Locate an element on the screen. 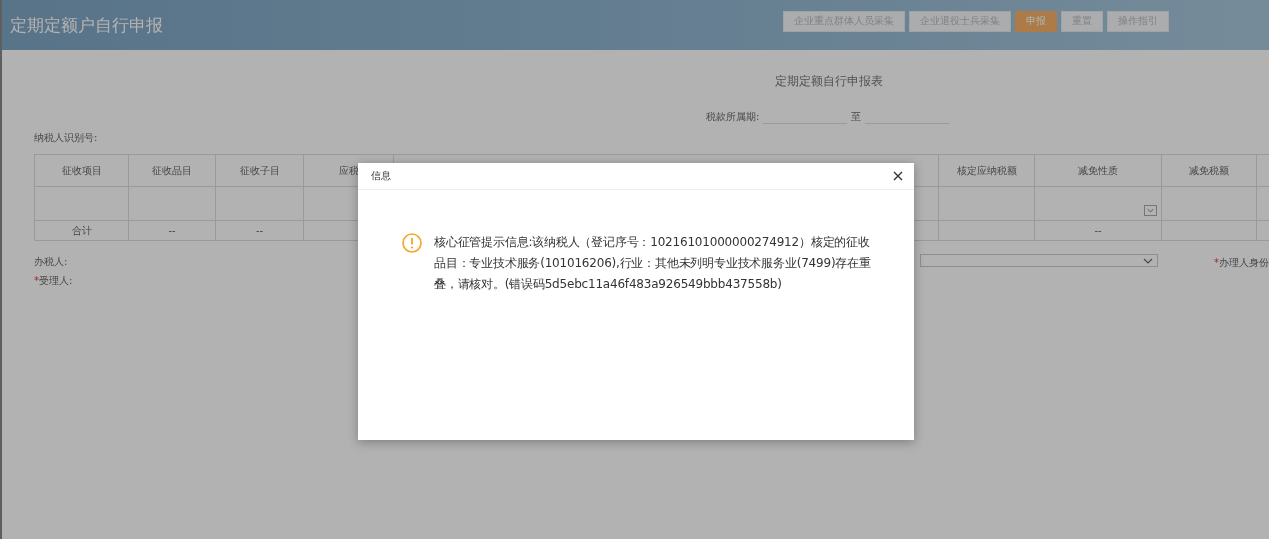 The width and height of the screenshot is (1269, 539). submit-button: 申报 is located at coordinates (1036, 21).